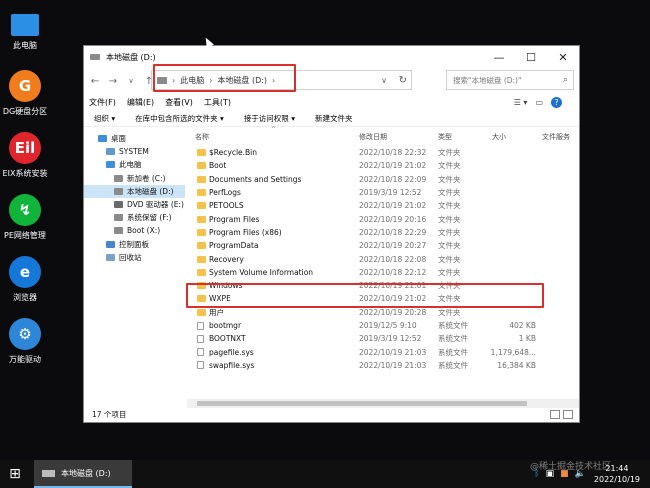  Describe the element at coordinates (134, 178) in the screenshot. I see `nav-item: 新加卷 (C:)` at that location.